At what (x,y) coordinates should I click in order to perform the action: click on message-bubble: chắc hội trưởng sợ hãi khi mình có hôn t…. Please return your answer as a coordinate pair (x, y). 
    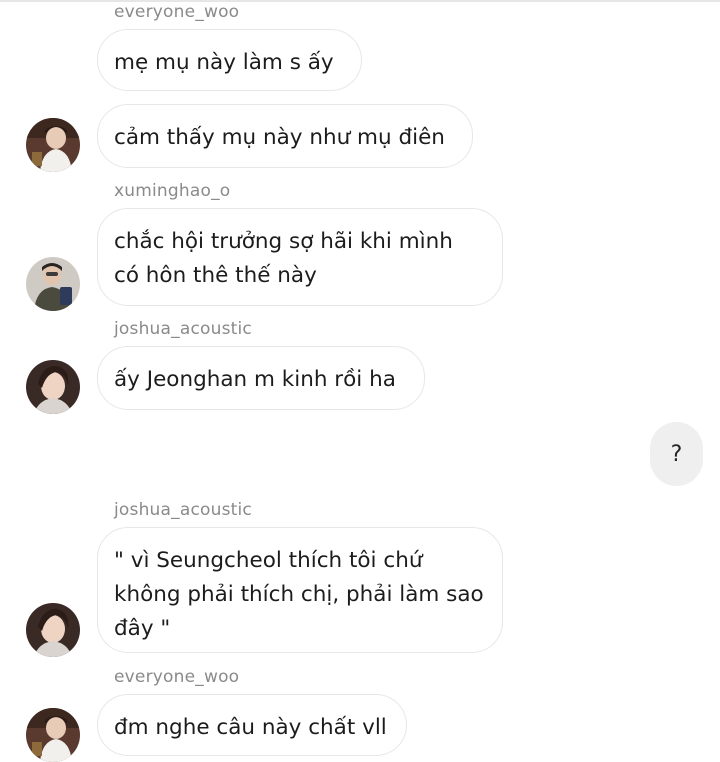
    Looking at the image, I should click on (300, 257).